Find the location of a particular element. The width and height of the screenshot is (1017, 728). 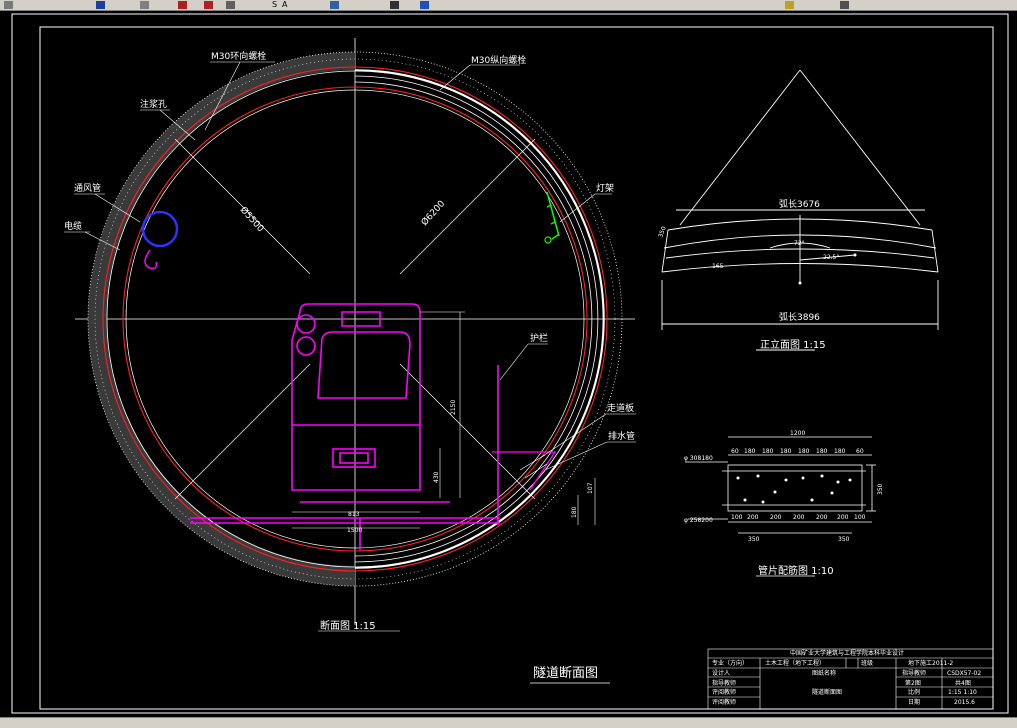

main-title: 隧道断面图 is located at coordinates (565, 673).